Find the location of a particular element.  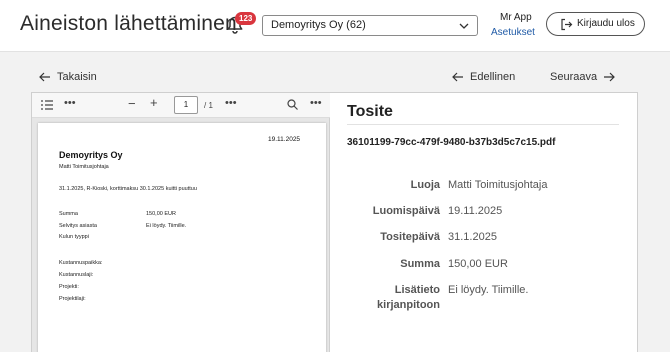

pdf-row-label: Kustannuspaikka: is located at coordinates (81, 263).